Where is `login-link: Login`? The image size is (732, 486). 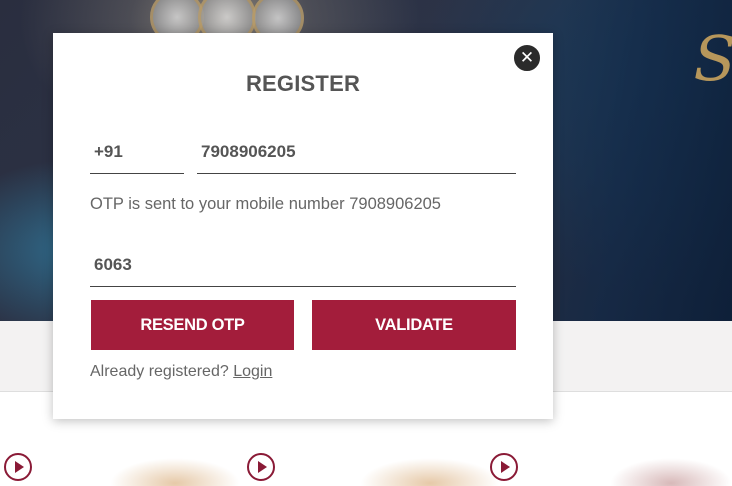
login-link: Login is located at coordinates (252, 371).